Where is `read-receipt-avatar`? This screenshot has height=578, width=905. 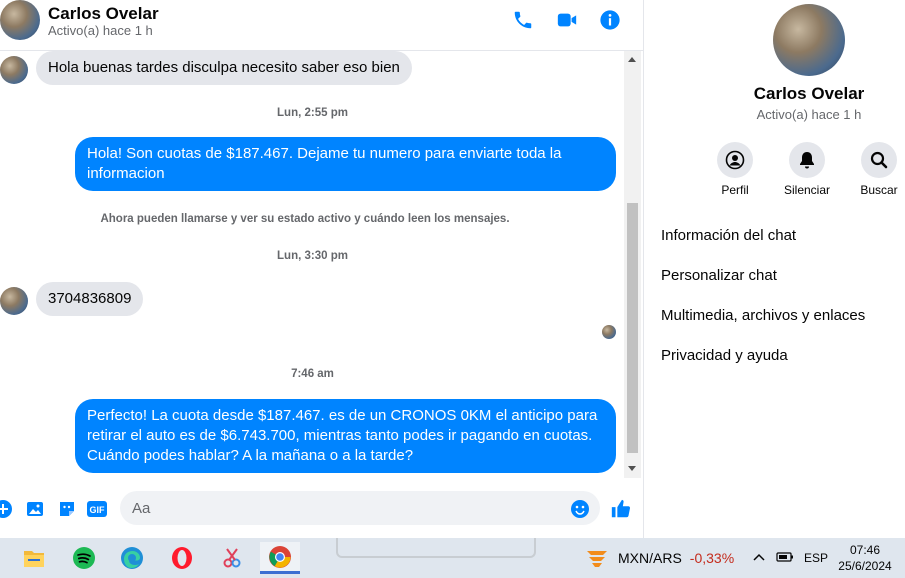
read-receipt-avatar is located at coordinates (609, 332).